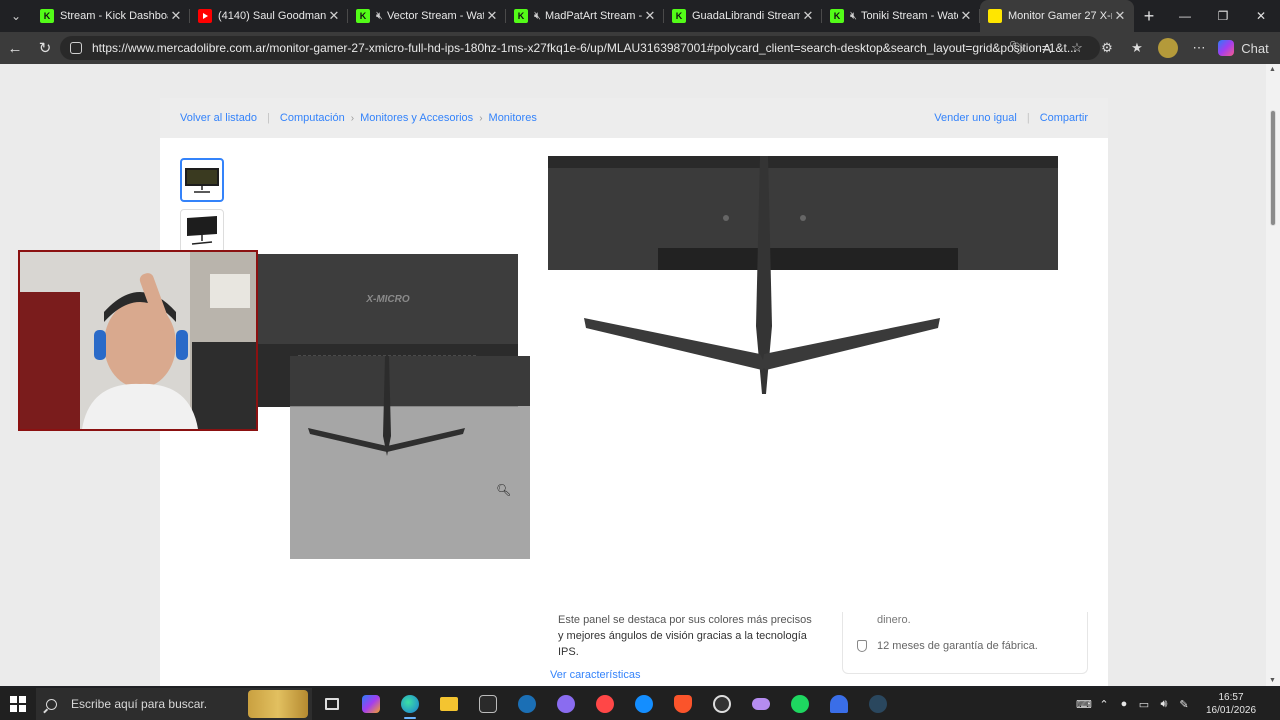  Describe the element at coordinates (1272, 69) in the screenshot. I see `scroll-up-icon: ▲` at that location.